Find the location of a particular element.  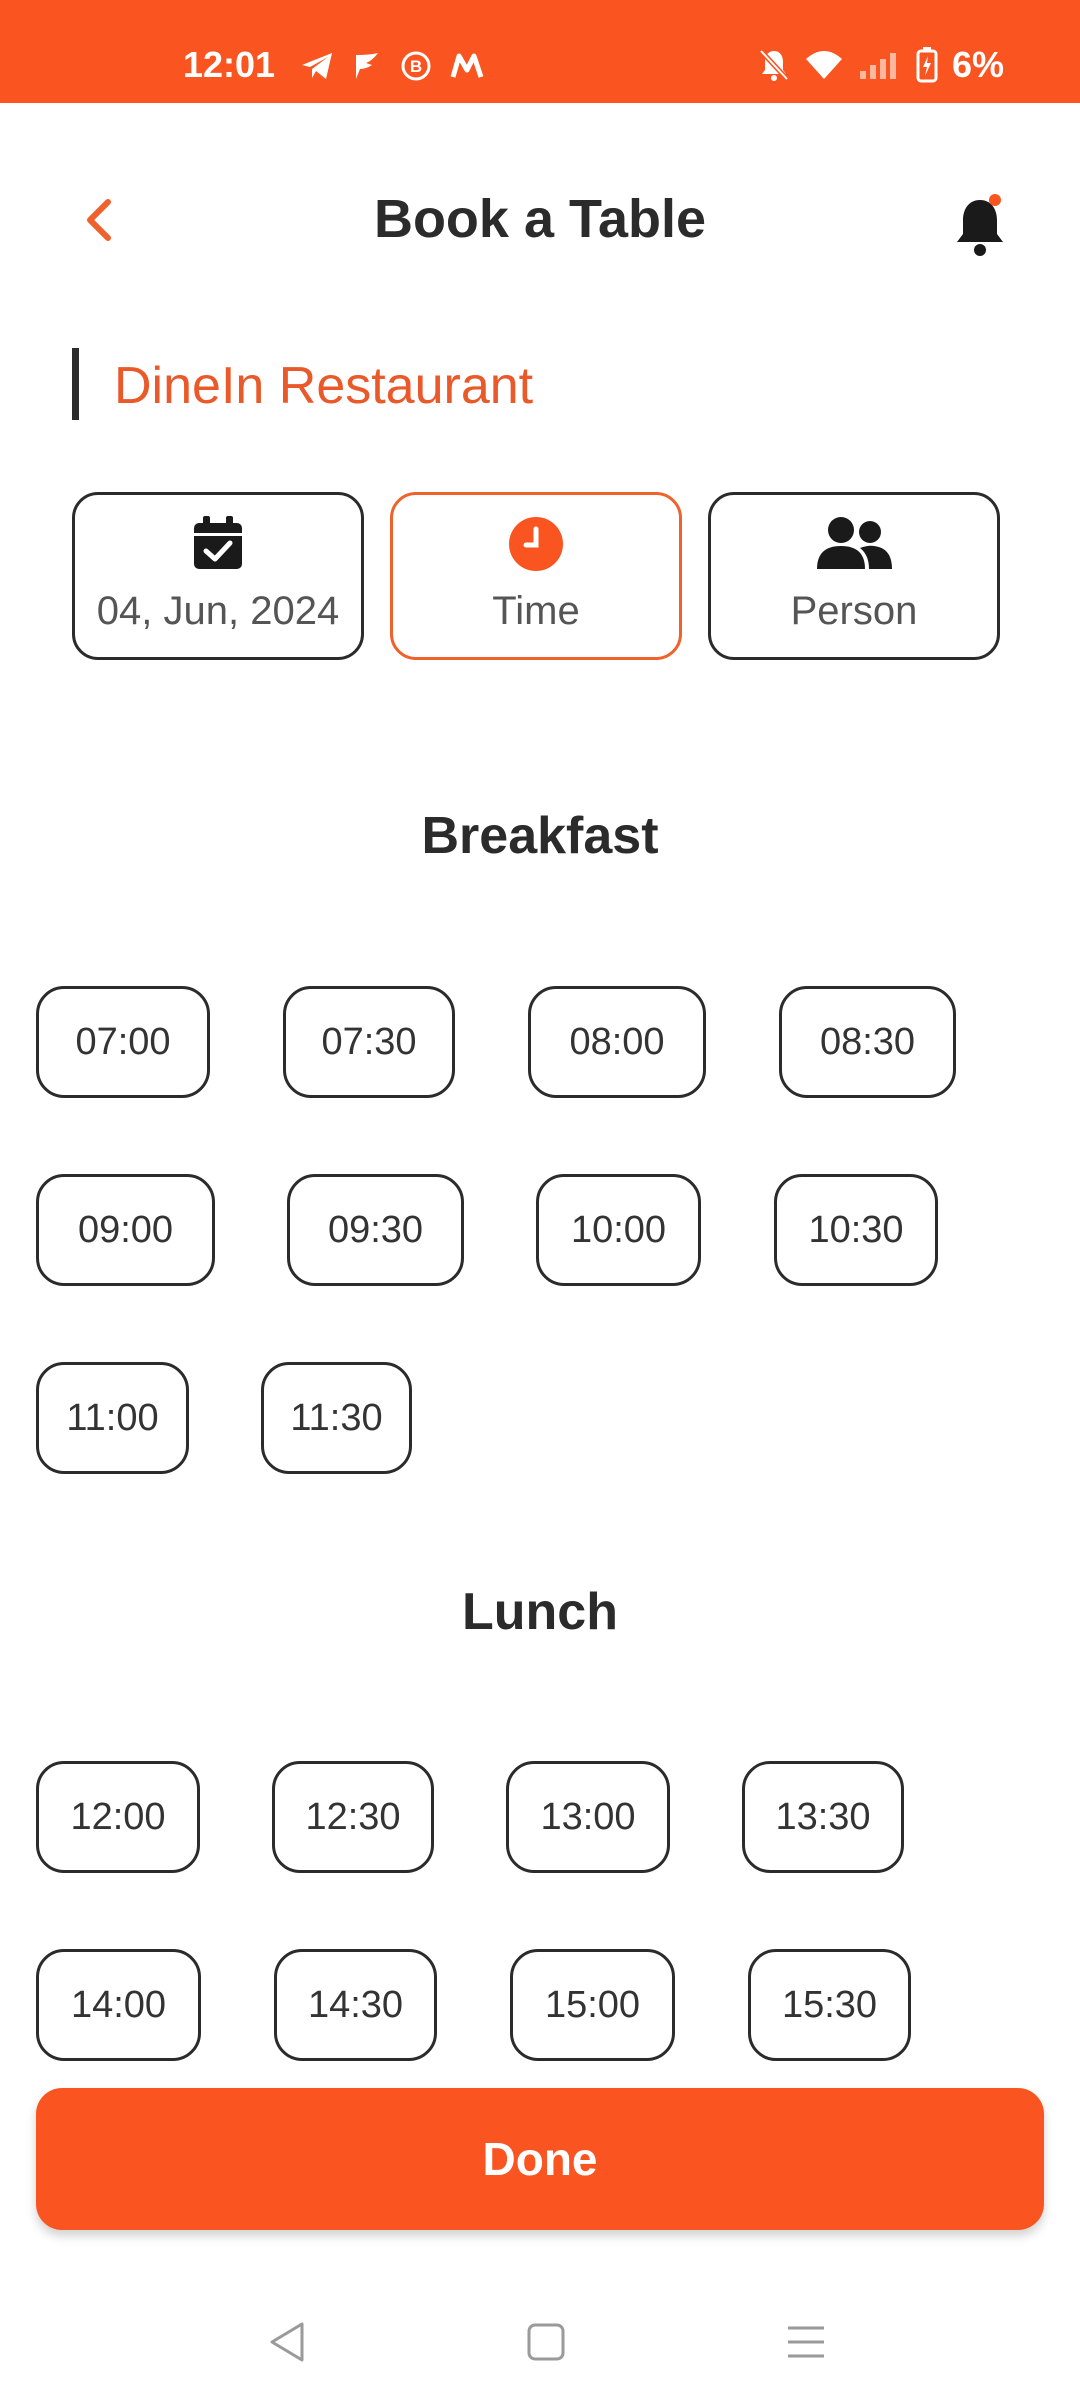

app-bar: Book a Table is located at coordinates (540, 220).